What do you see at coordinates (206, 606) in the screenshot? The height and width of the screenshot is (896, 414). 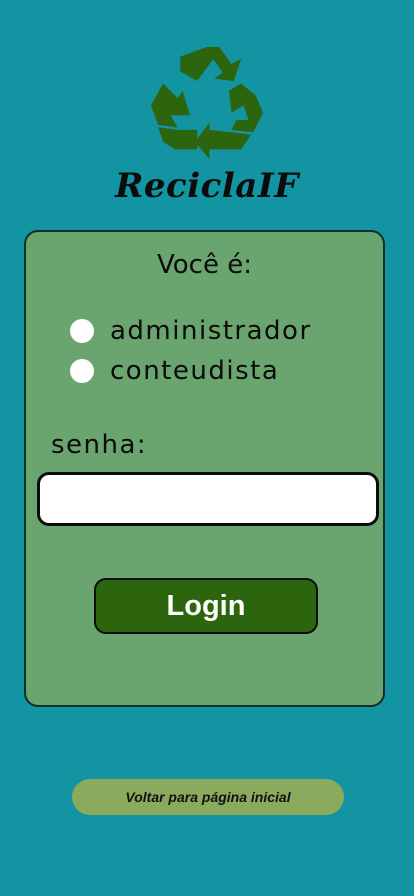 I see `login-button: Login` at bounding box center [206, 606].